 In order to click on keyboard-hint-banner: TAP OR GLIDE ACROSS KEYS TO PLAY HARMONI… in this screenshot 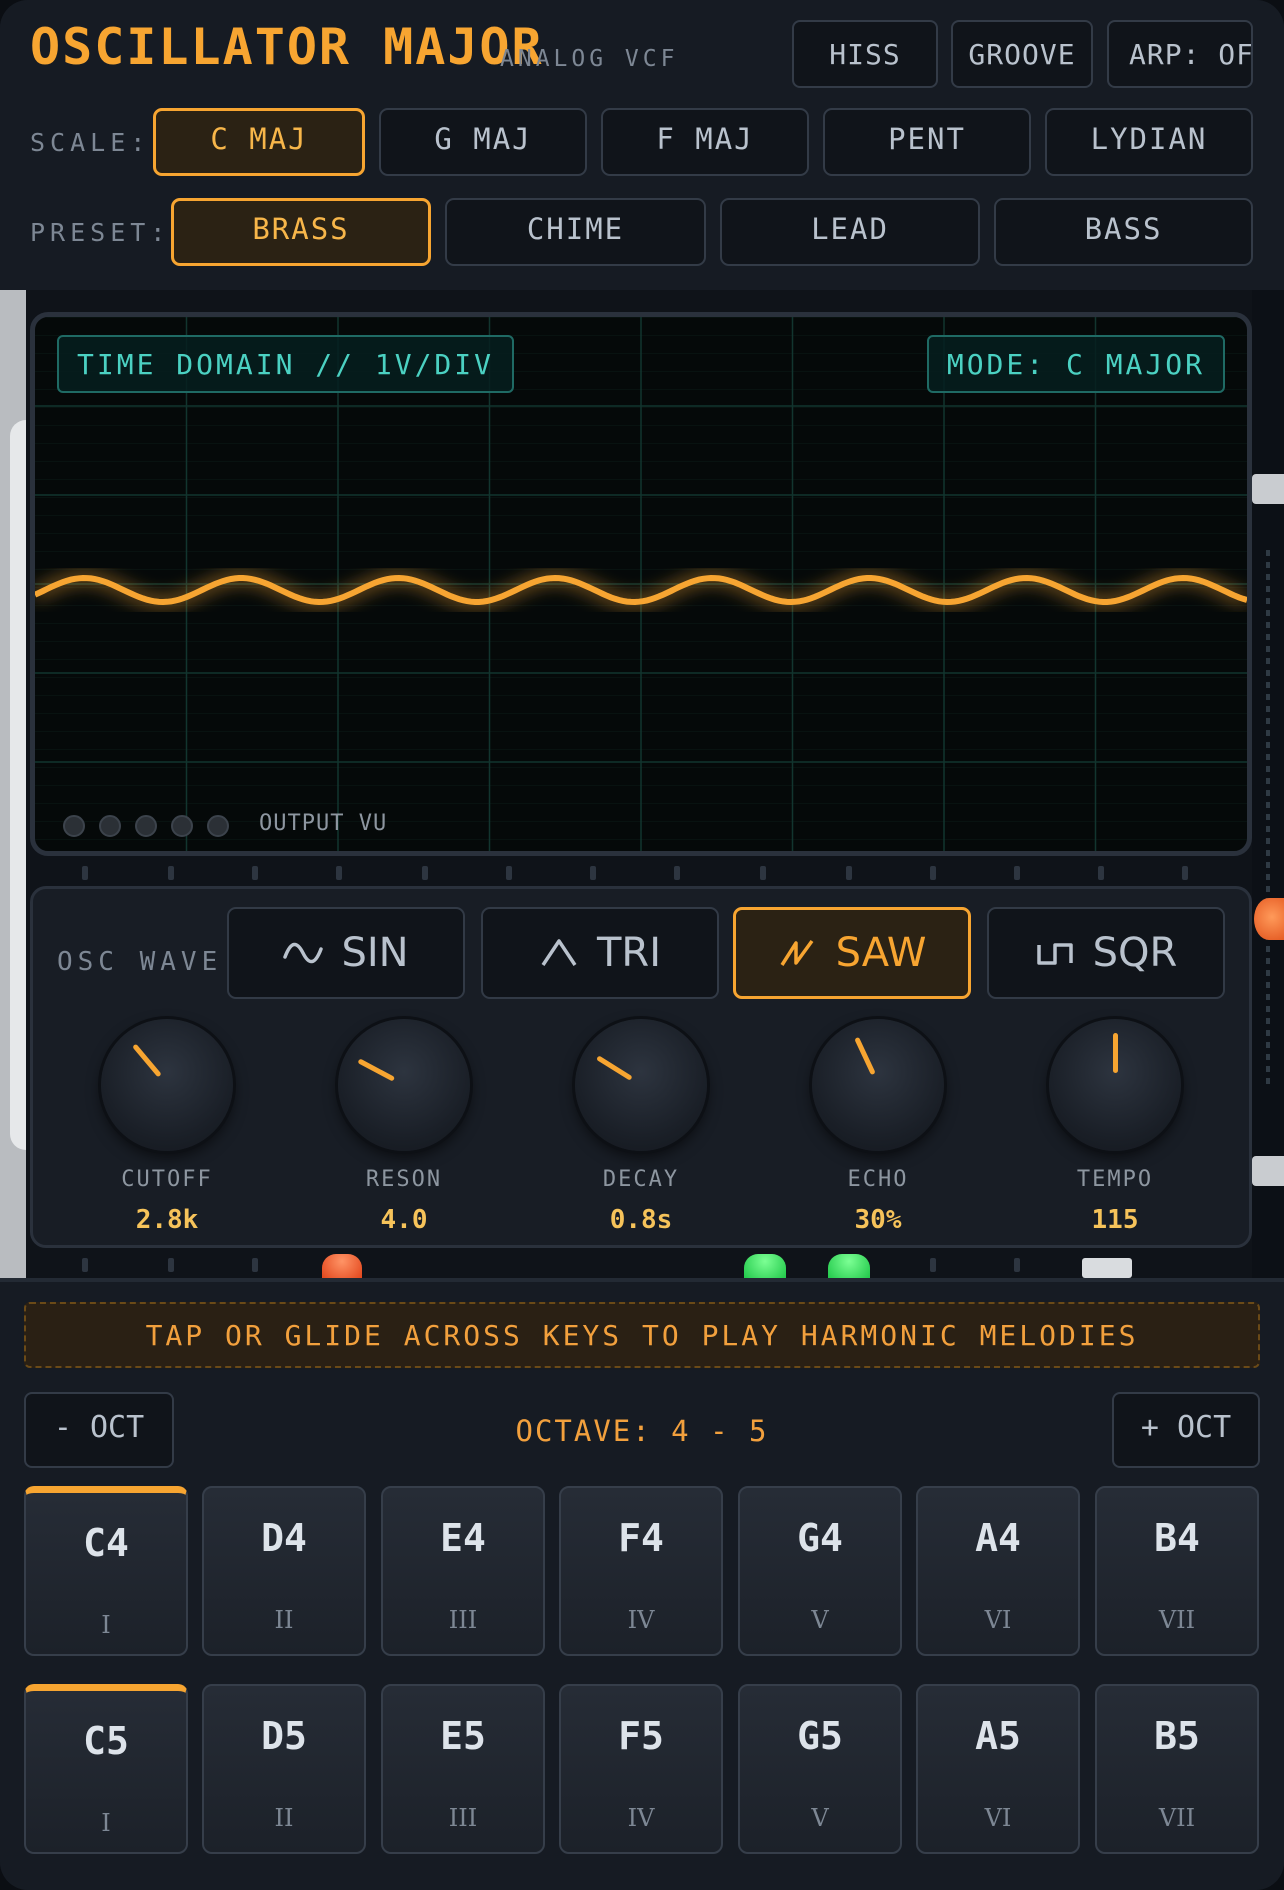, I will do `click(642, 1335)`.